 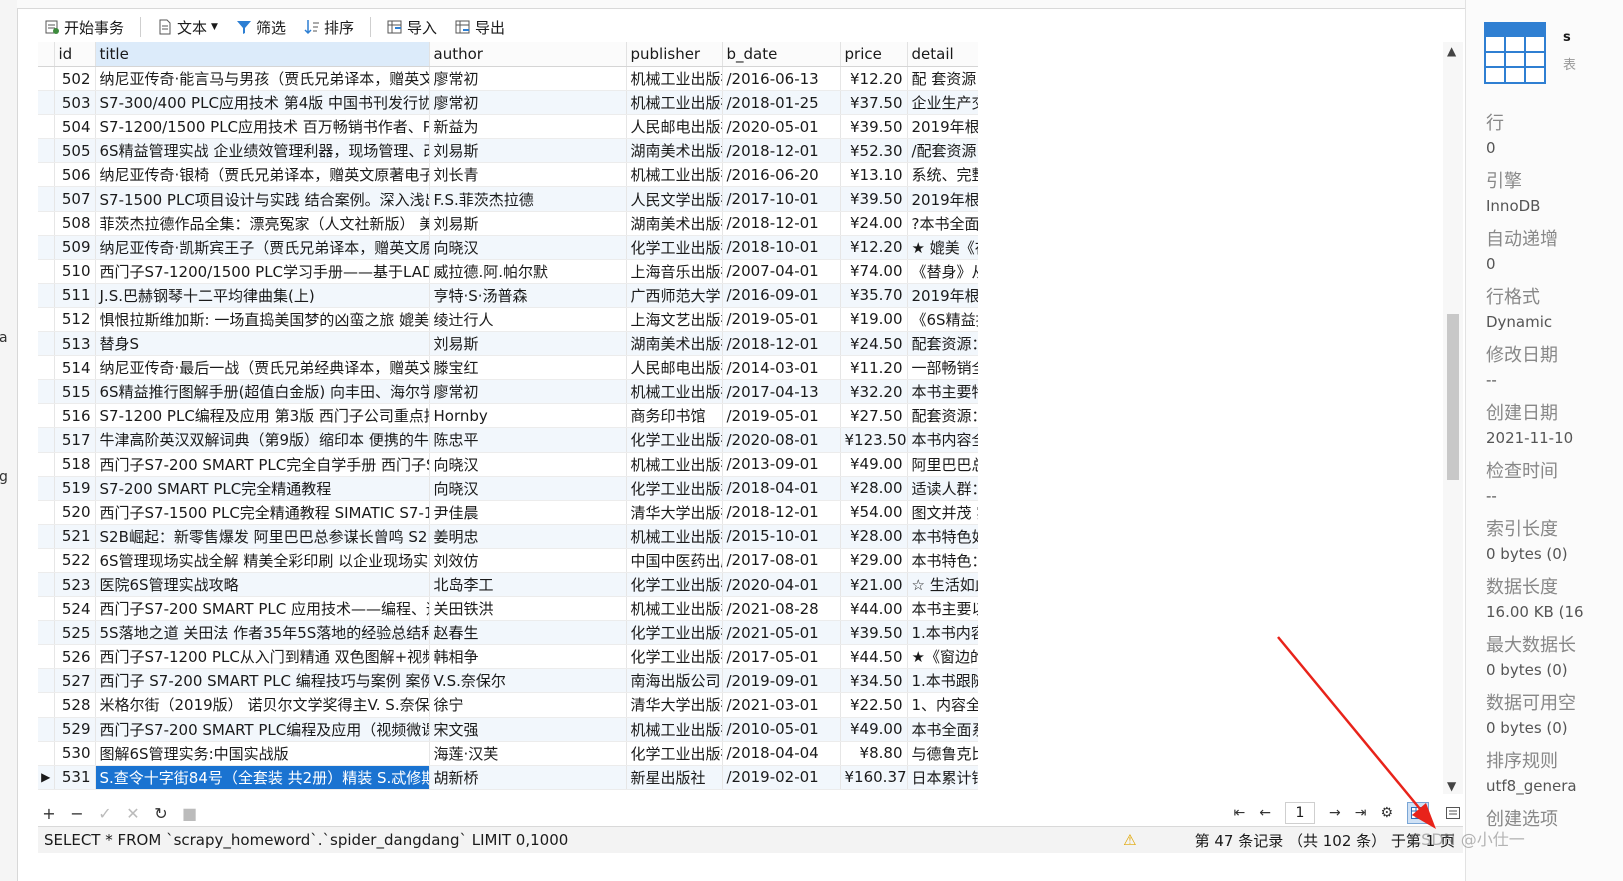 I want to click on cell-publisher: 新星出版社, so click(x=674, y=777).